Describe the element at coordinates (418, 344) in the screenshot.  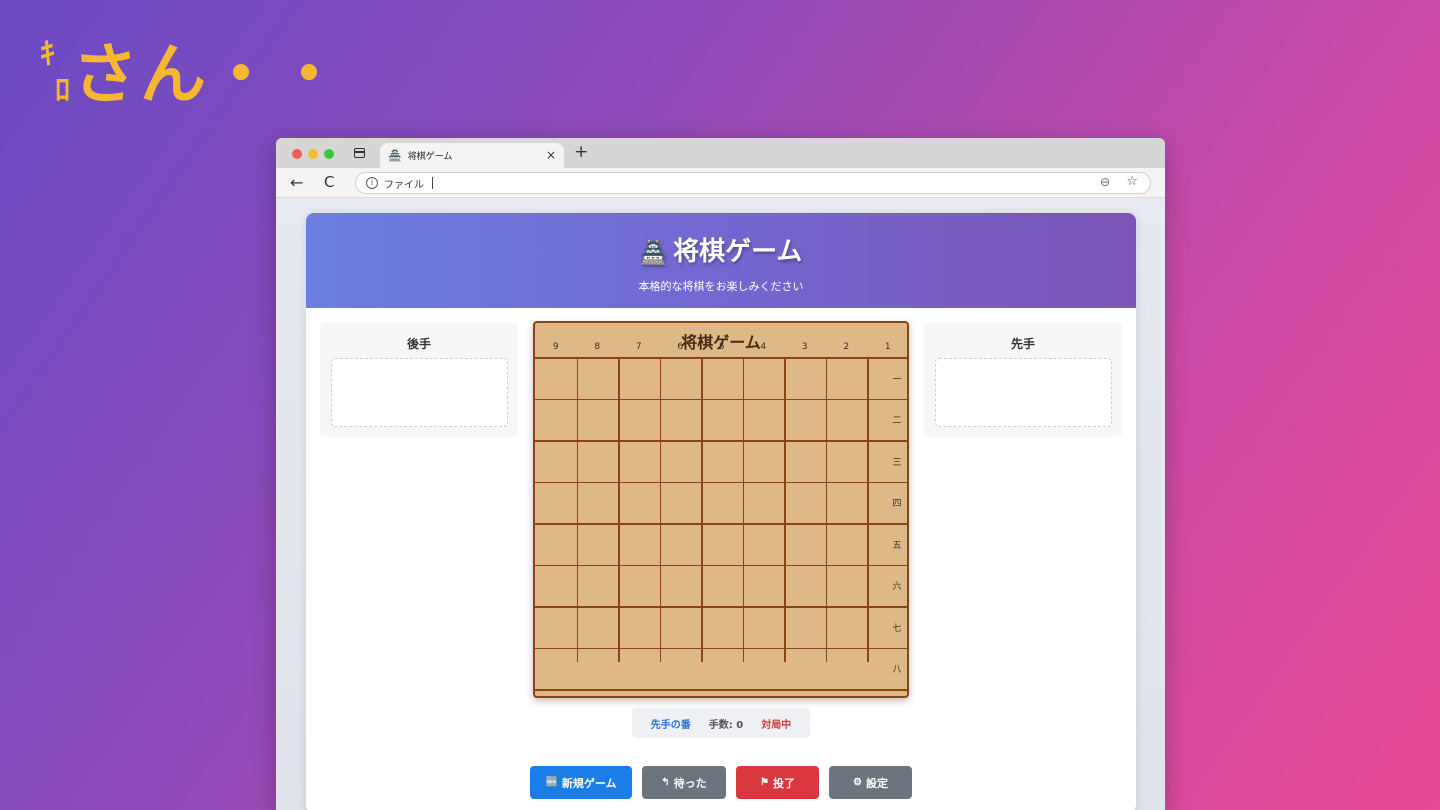
I see `gote-label: 後手` at that location.